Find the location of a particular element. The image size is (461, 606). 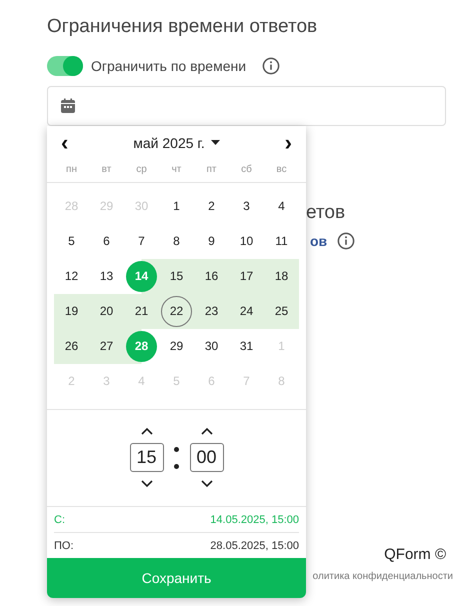

day-cell: 7 is located at coordinates (141, 241).